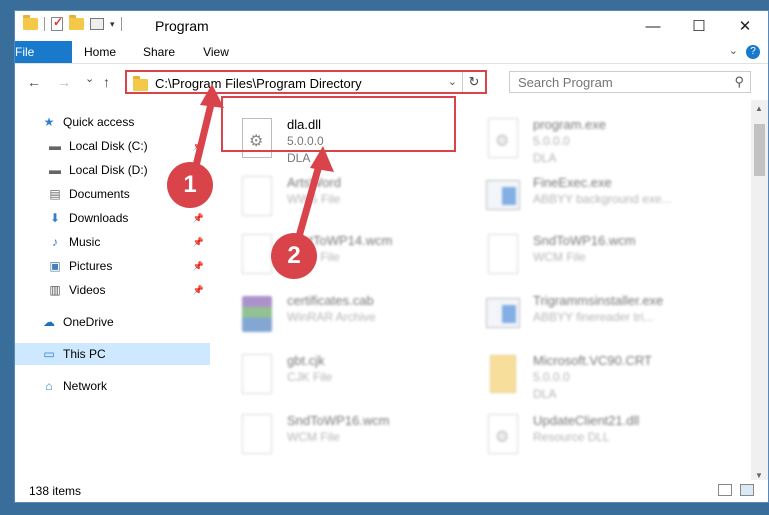 This screenshot has width=769, height=515. What do you see at coordinates (212, 96) in the screenshot?
I see `arrow-1-head` at bounding box center [212, 96].